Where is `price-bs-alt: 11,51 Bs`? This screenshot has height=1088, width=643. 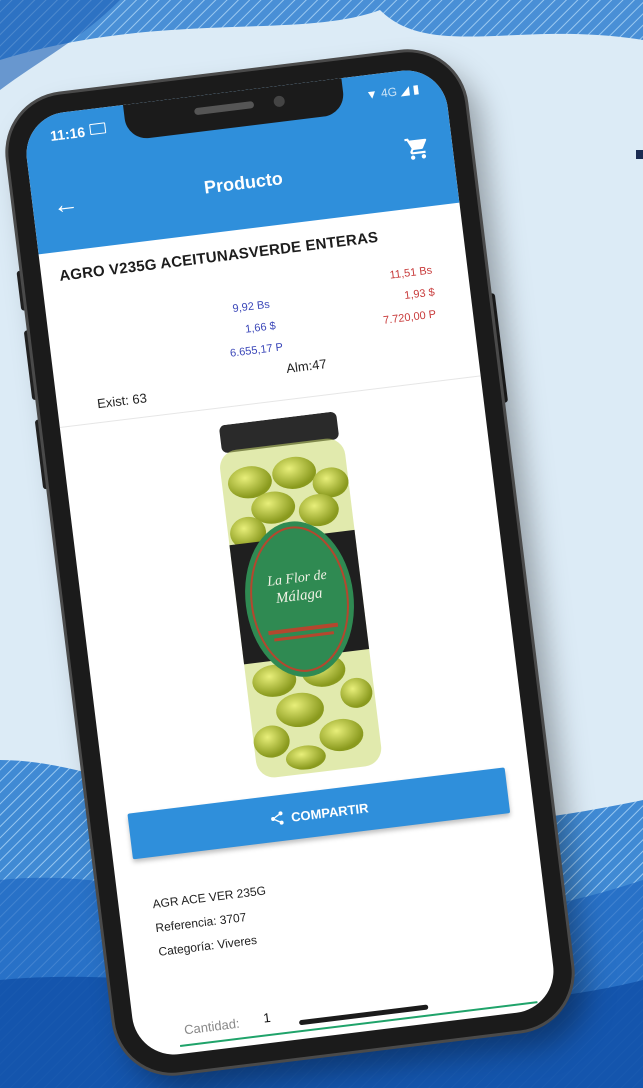 price-bs-alt: 11,51 Bs is located at coordinates (411, 273).